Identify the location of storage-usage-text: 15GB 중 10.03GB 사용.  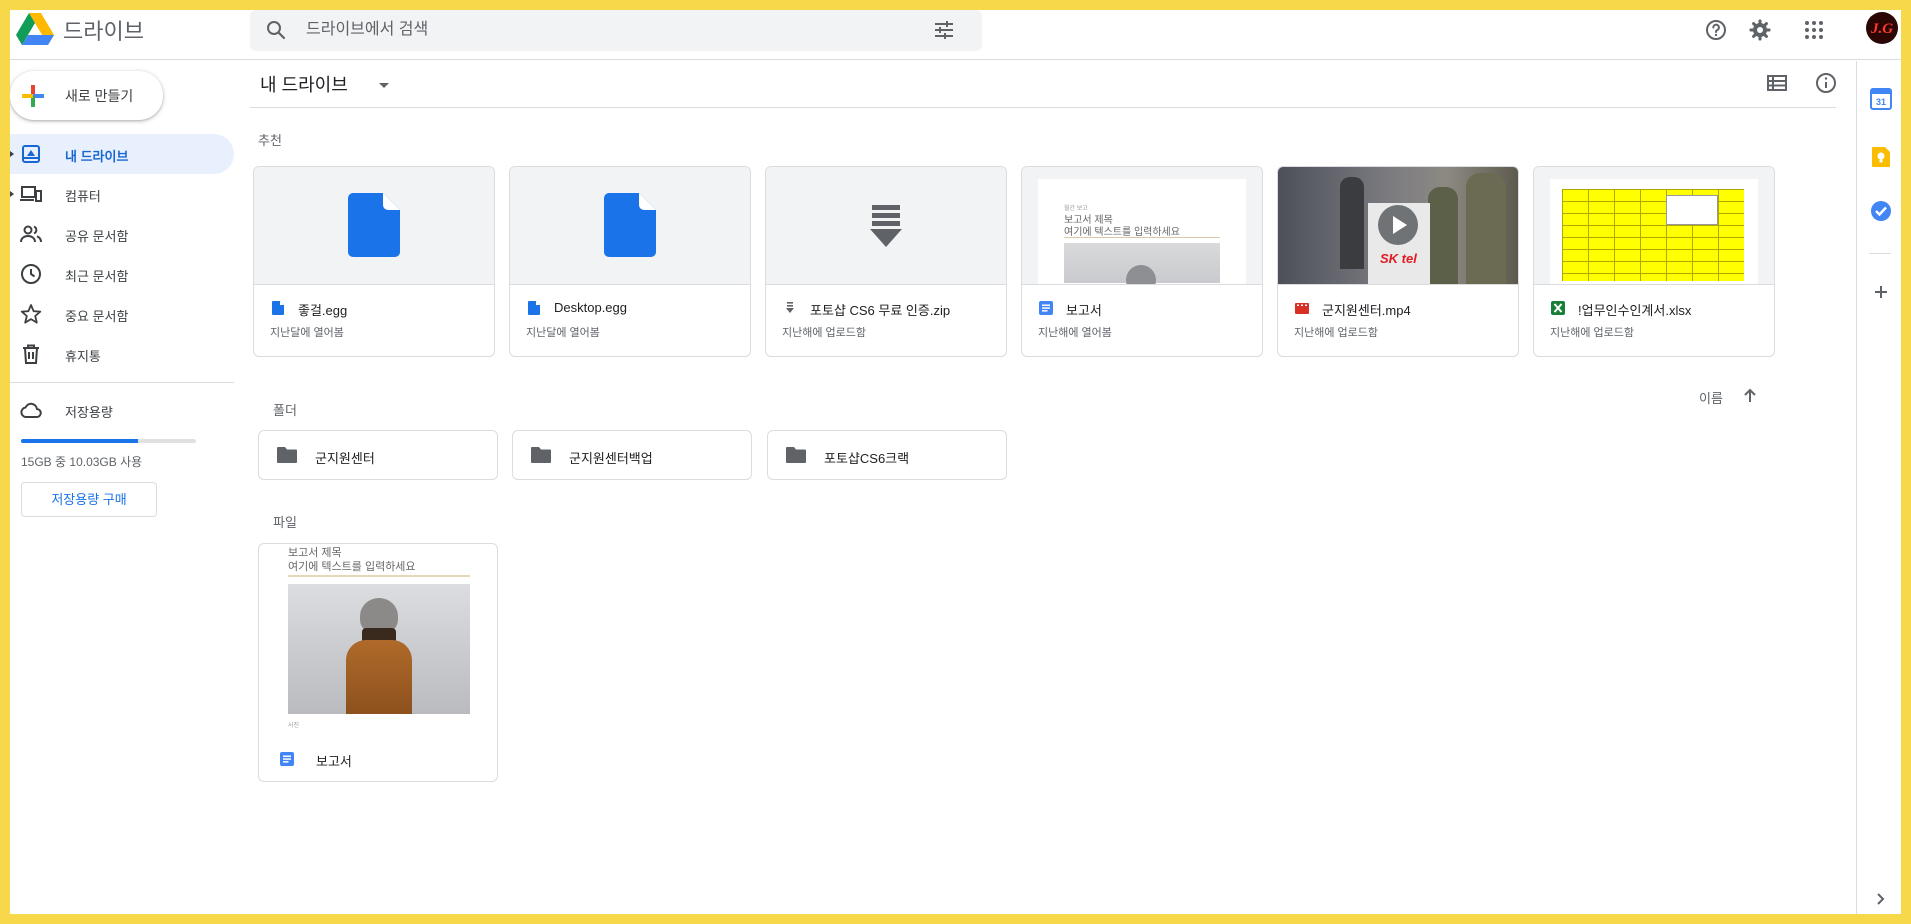
(82, 462).